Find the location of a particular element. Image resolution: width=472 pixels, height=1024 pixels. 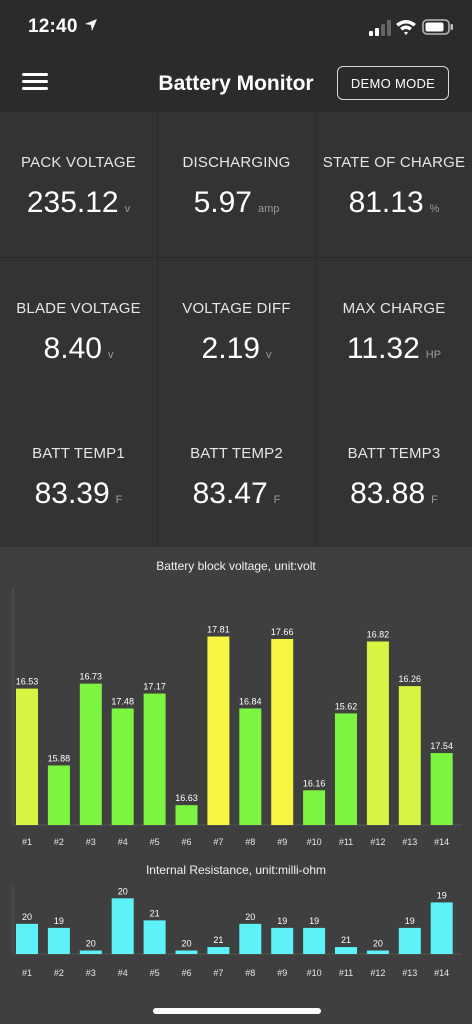

bar-value-label: 16.26 is located at coordinates (410, 679).